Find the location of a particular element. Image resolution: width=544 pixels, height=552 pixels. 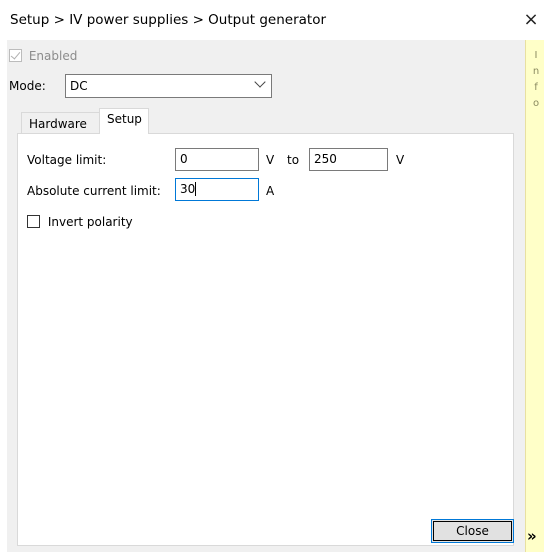

current-limit-input: 30 is located at coordinates (217, 189).